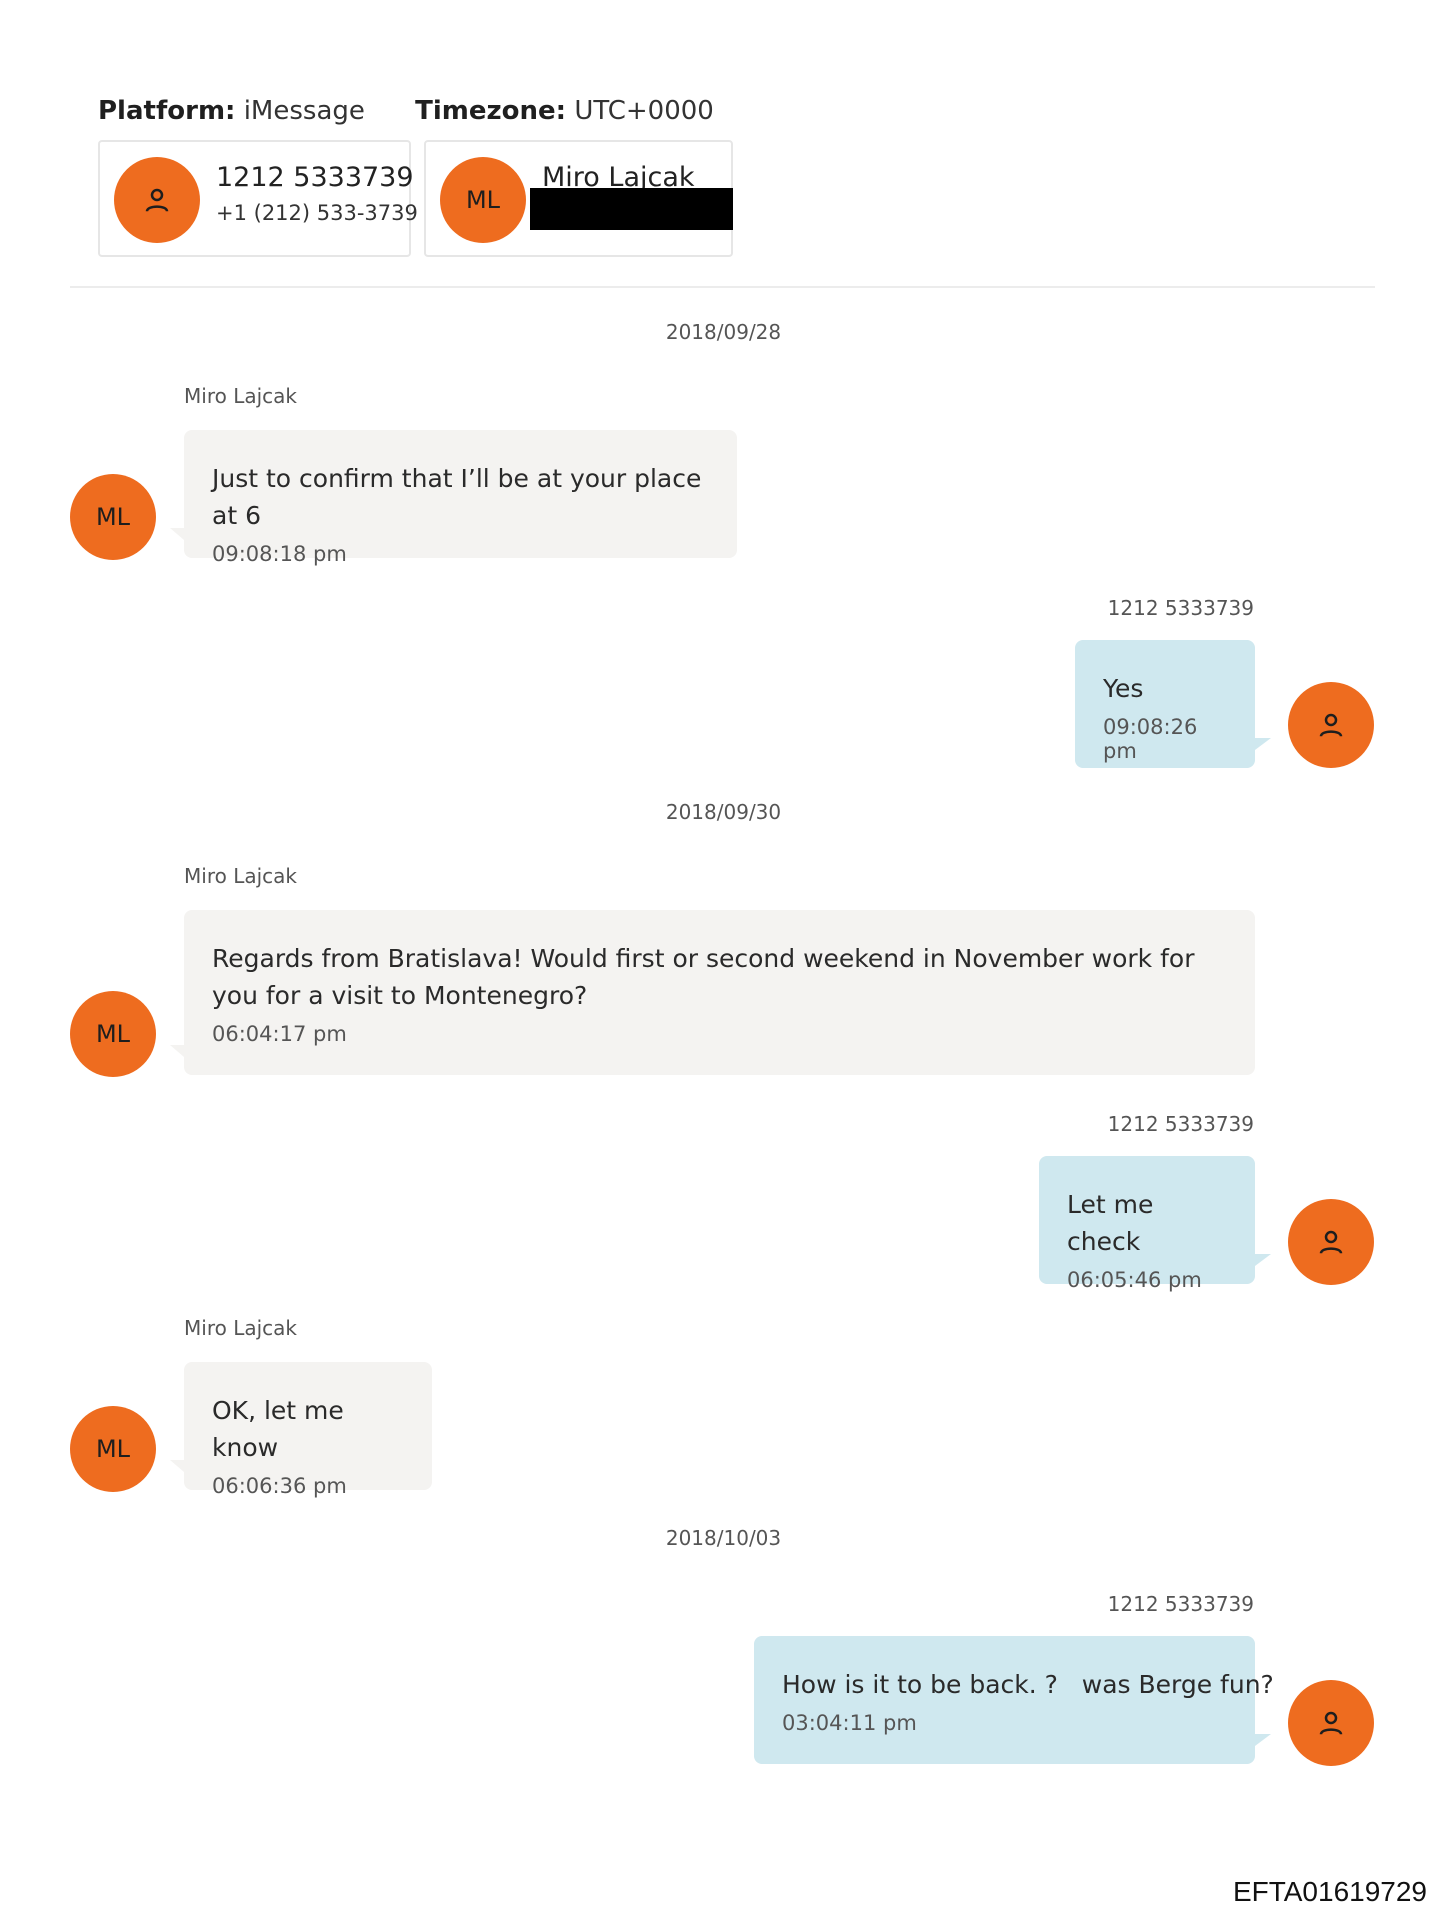 This screenshot has width=1447, height=1920. Describe the element at coordinates (406, 111) in the screenshot. I see `conversation-meta: Platform: iMessage Timezone: UTC+0000` at that location.